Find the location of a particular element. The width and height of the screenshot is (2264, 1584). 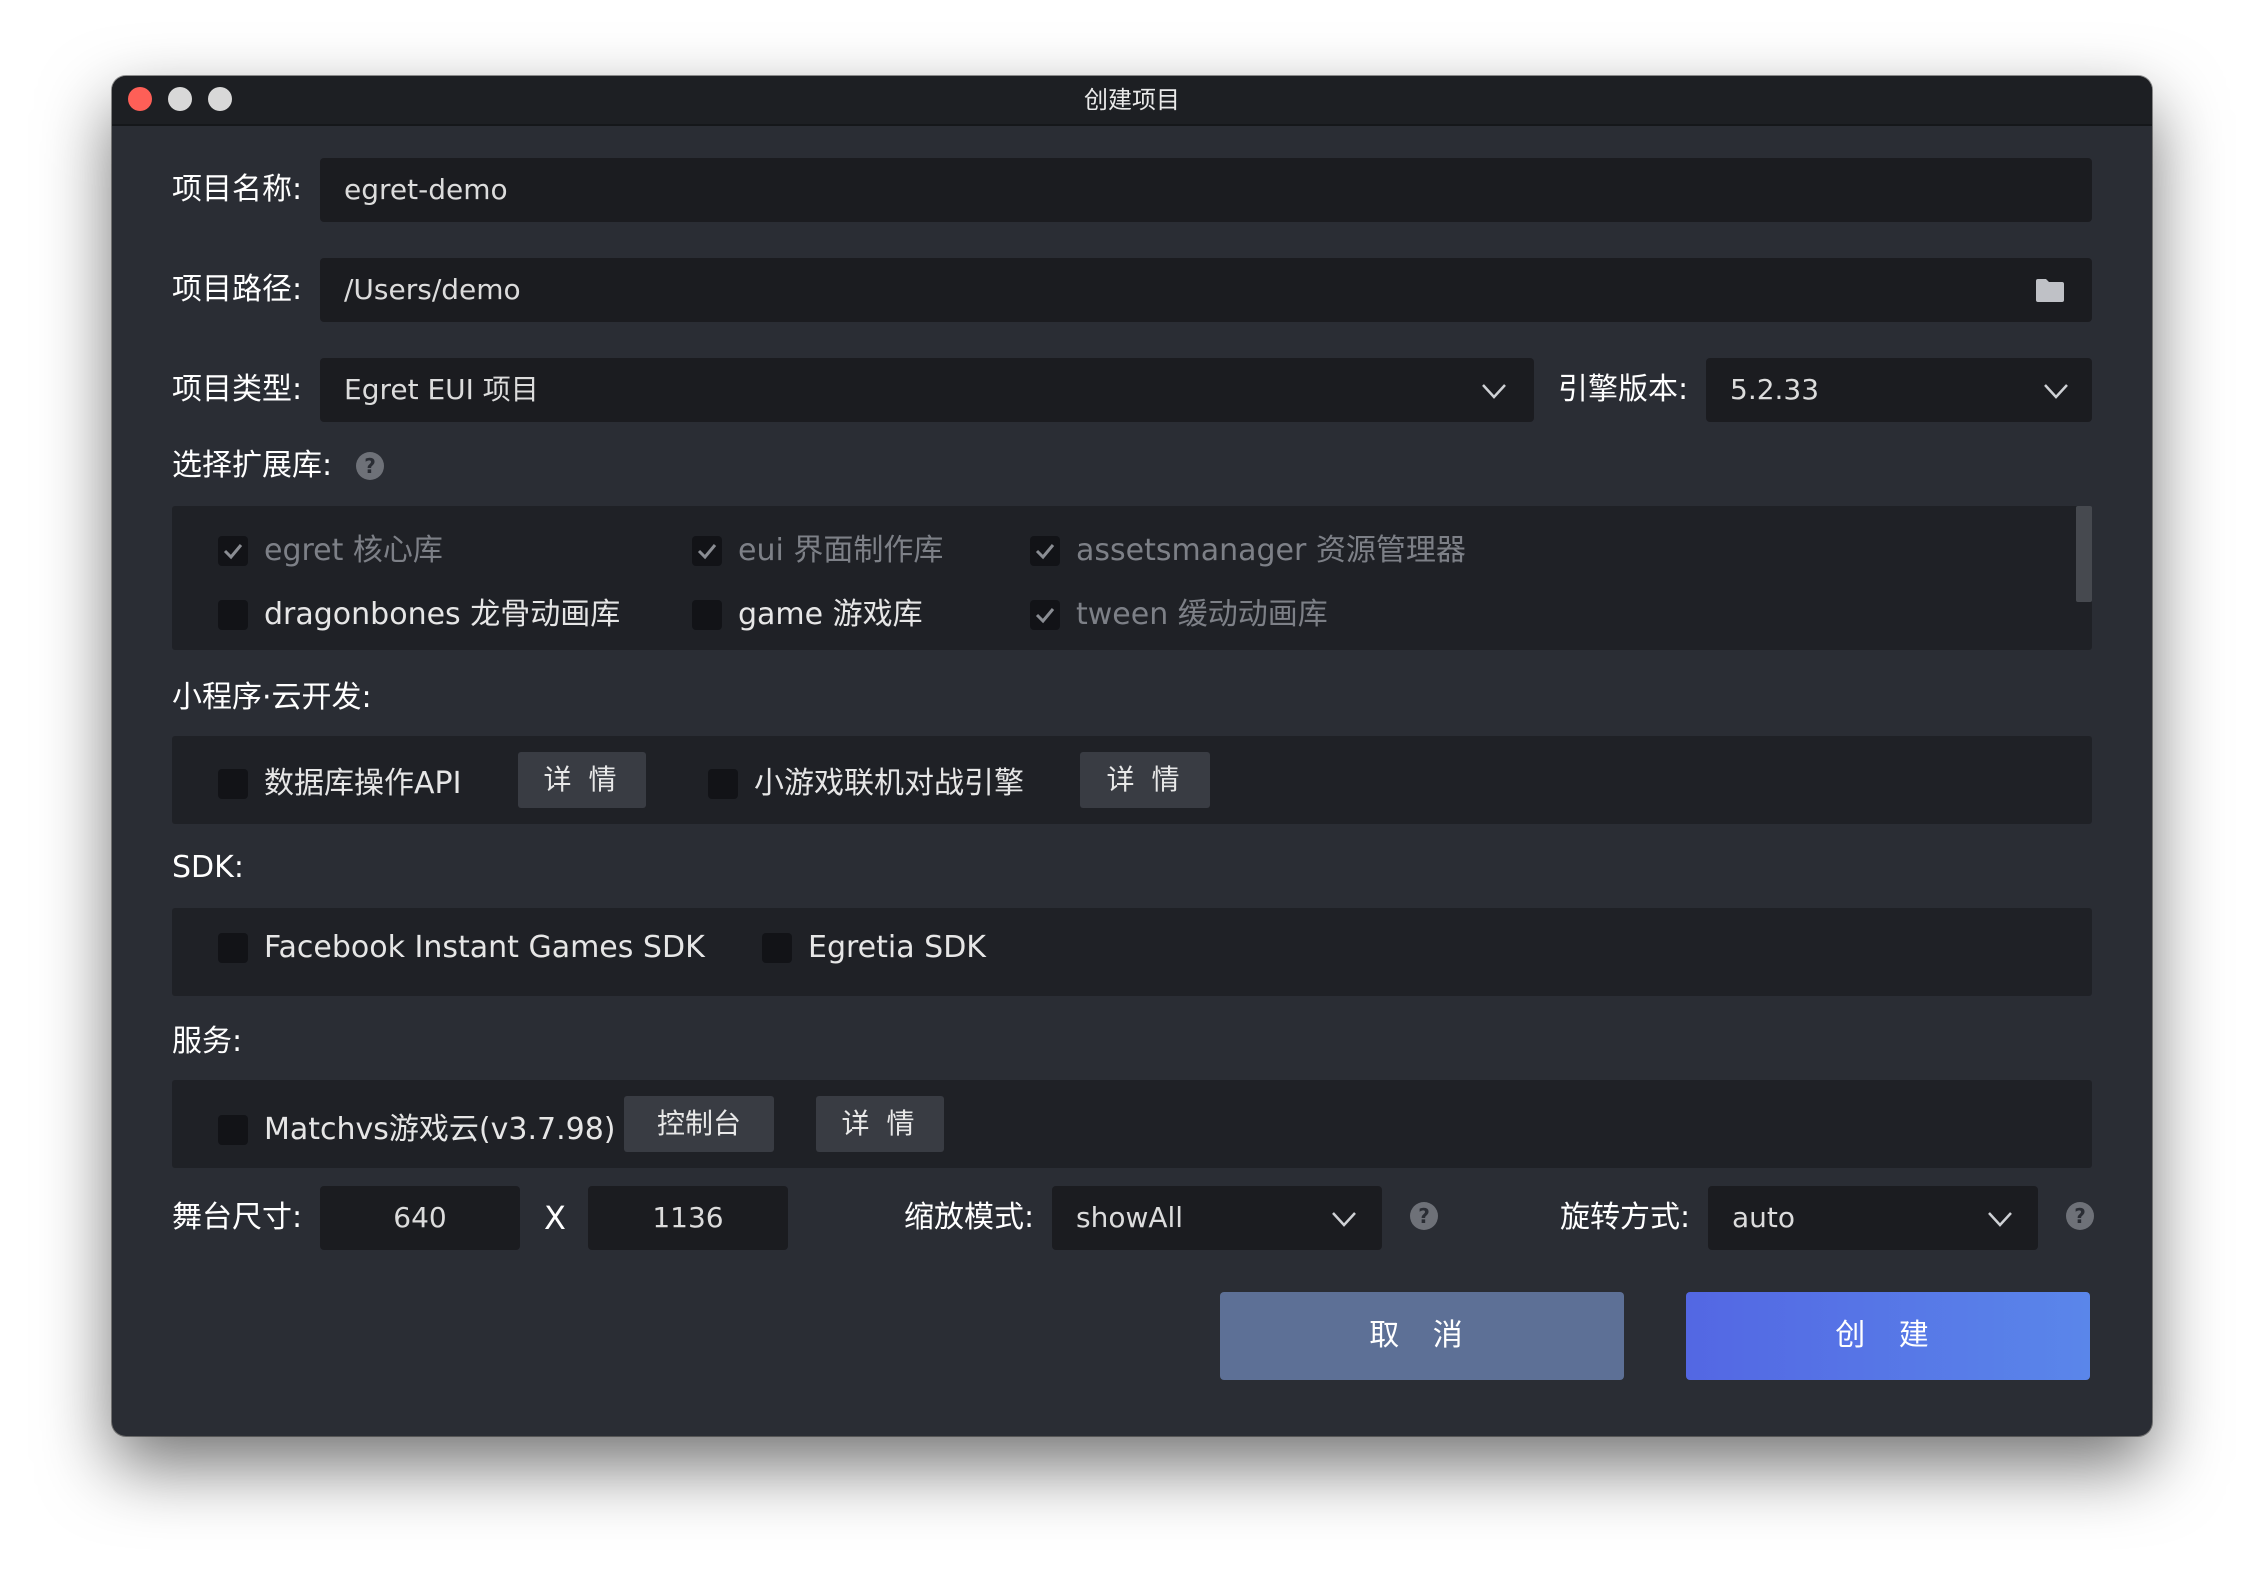

window-title: 创建项目 is located at coordinates (1132, 100).